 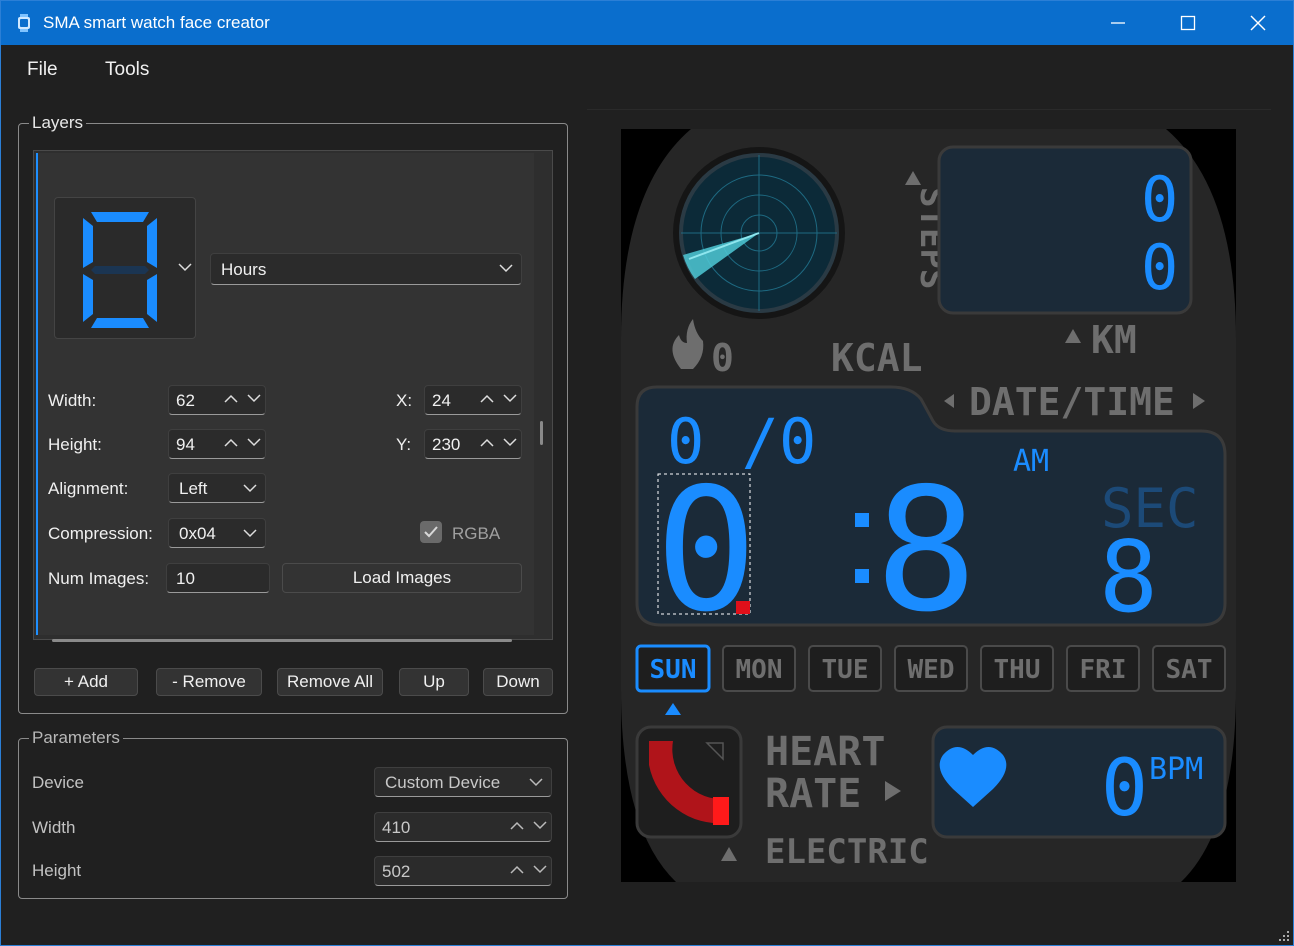 I want to click on day-label-tue: TUE, so click(x=845, y=670).